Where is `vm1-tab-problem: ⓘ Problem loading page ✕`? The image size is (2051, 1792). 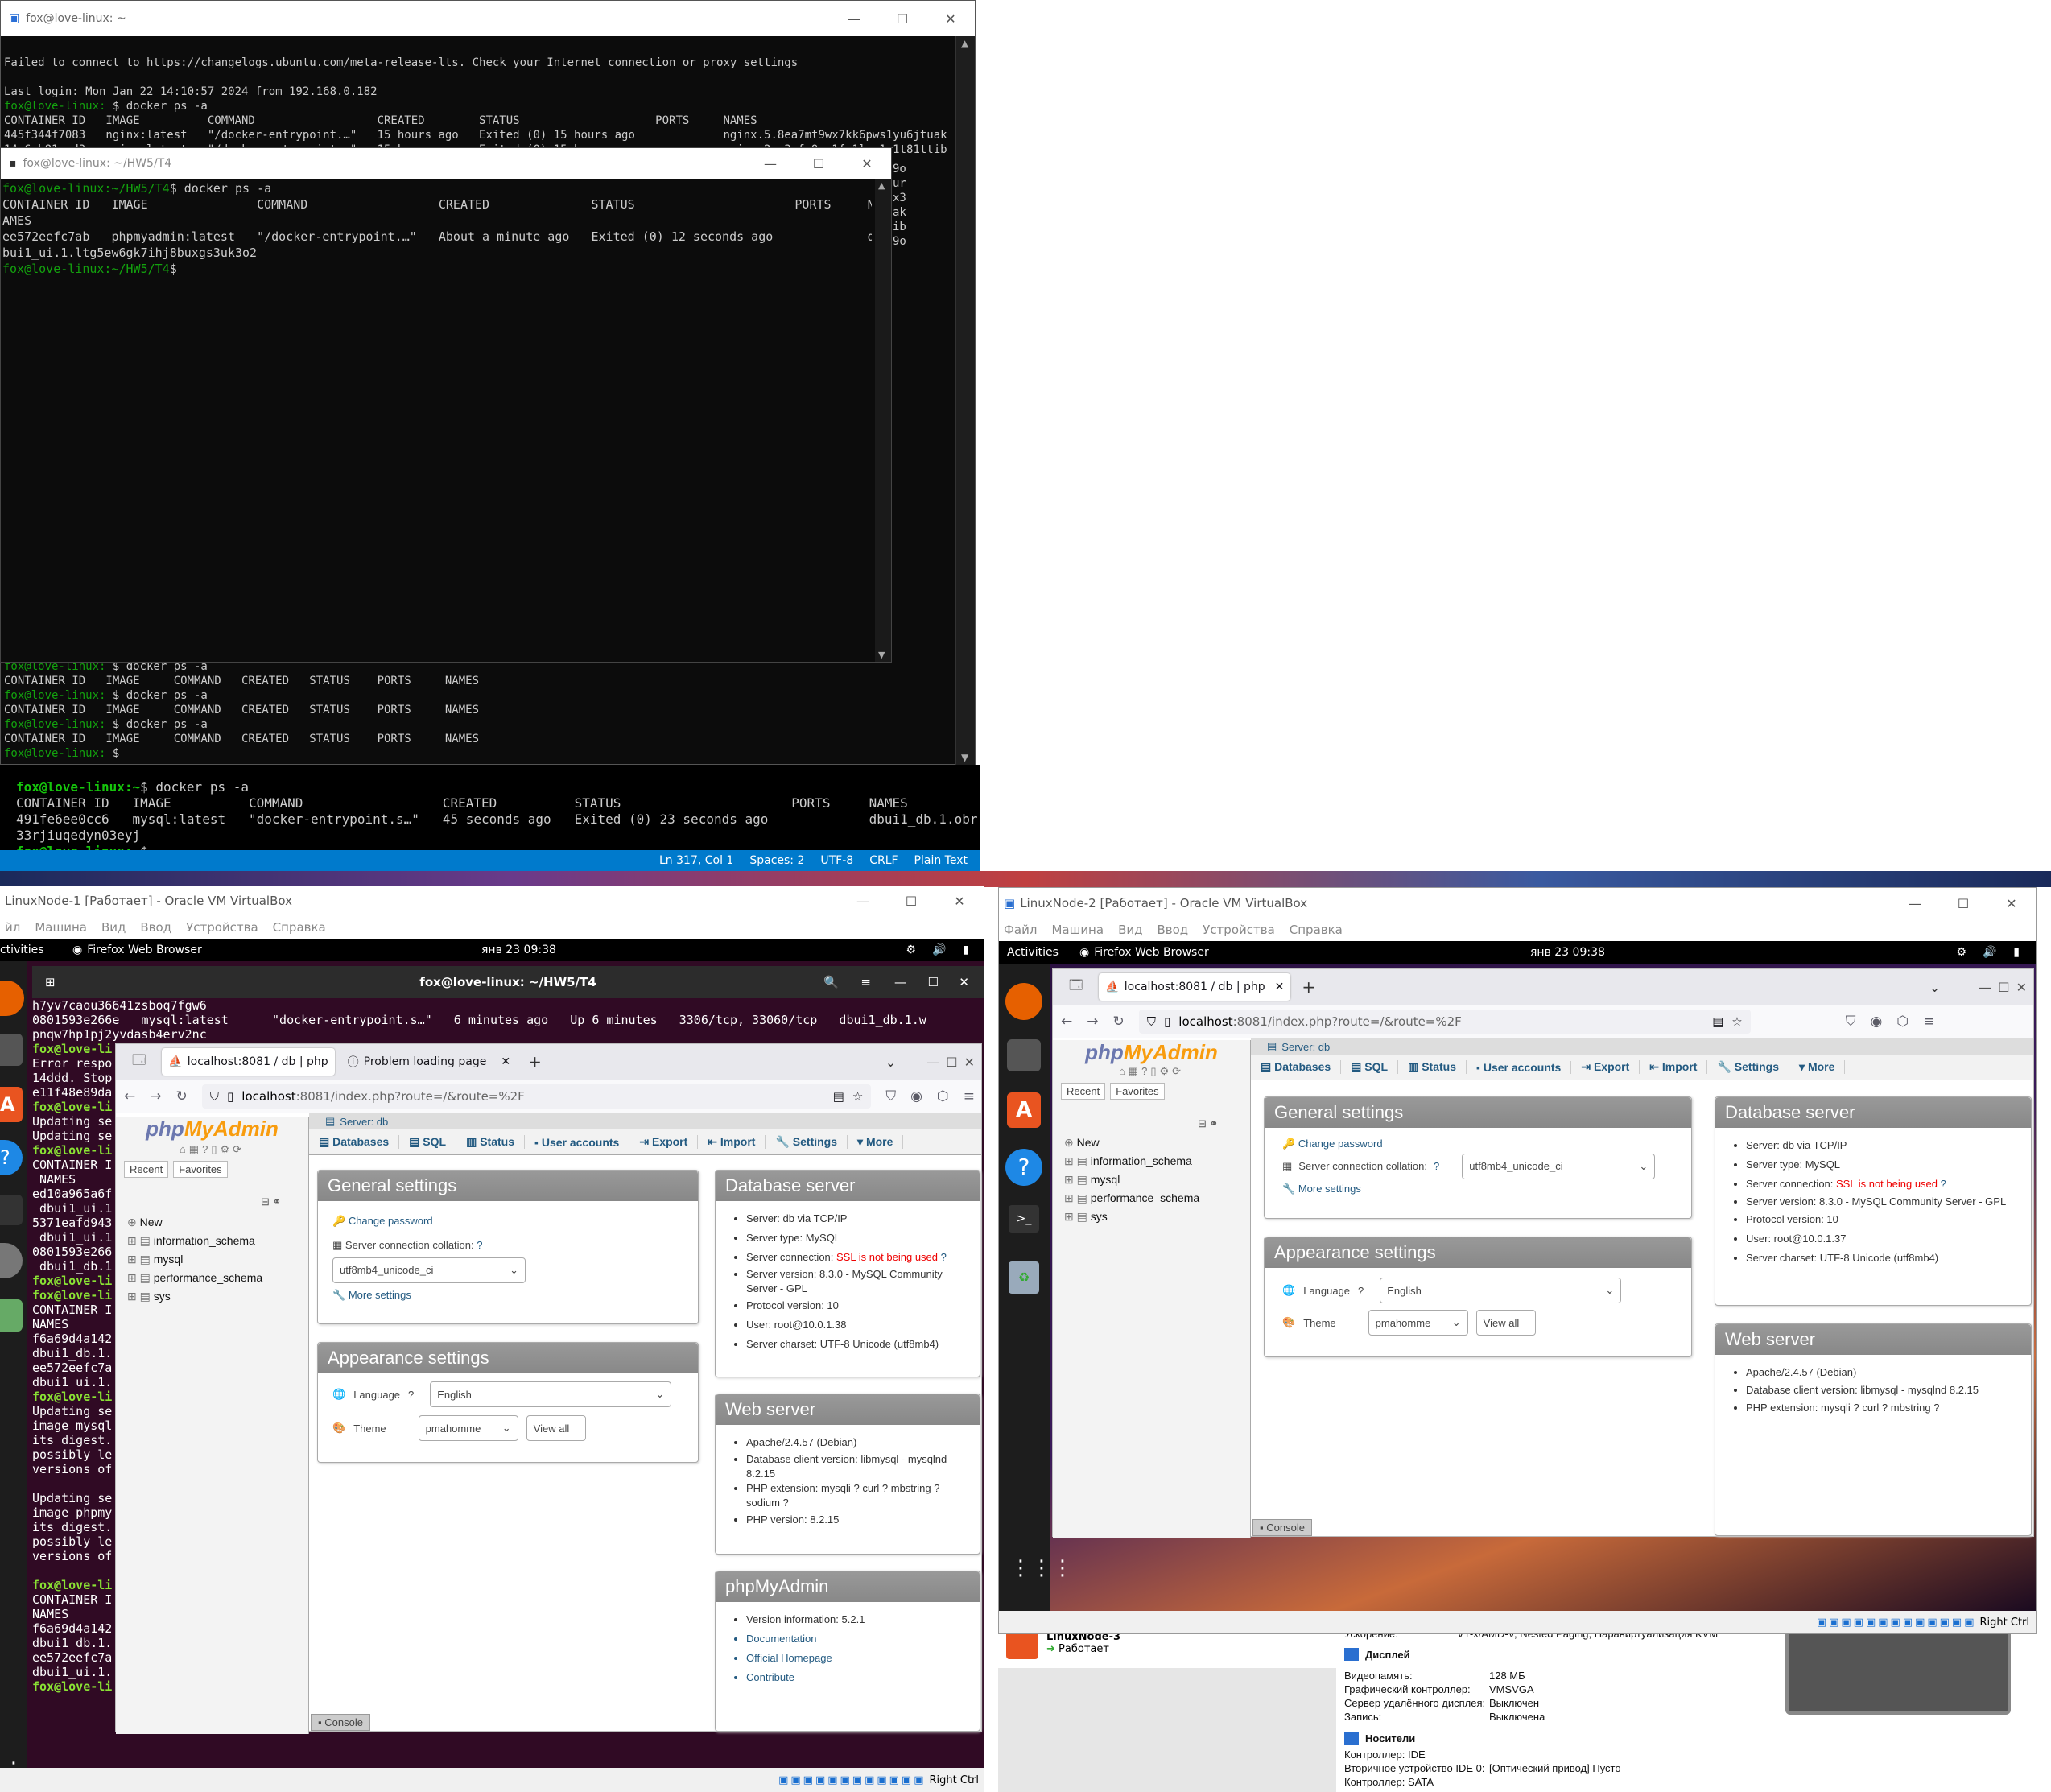
vm1-tab-problem: ⓘ Problem loading page ✕ is located at coordinates (429, 1062).